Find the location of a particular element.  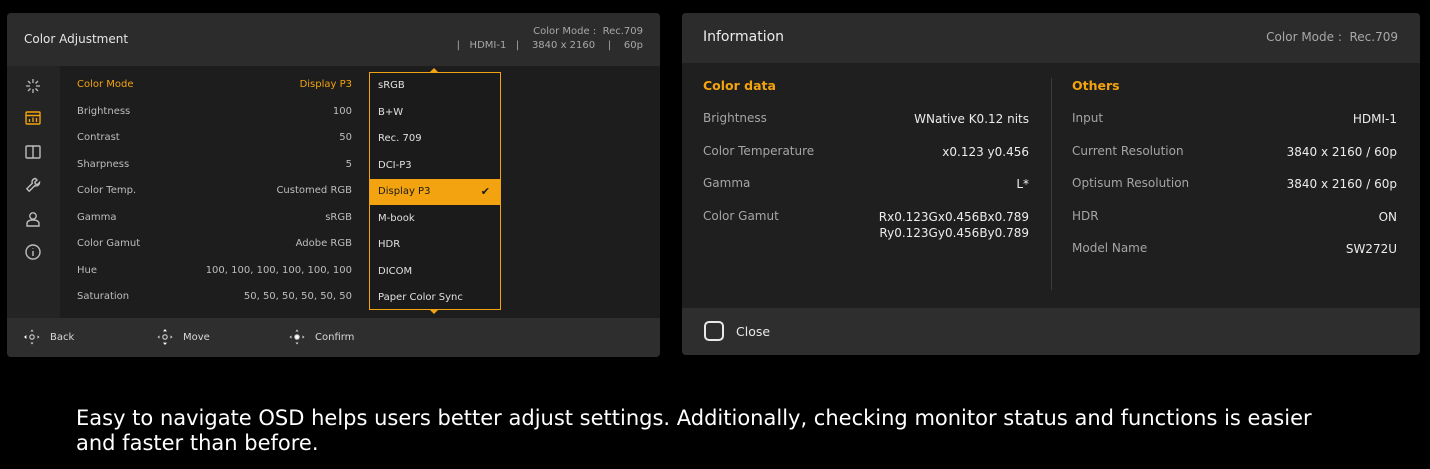

setting-label: Contrast is located at coordinates (98, 137).